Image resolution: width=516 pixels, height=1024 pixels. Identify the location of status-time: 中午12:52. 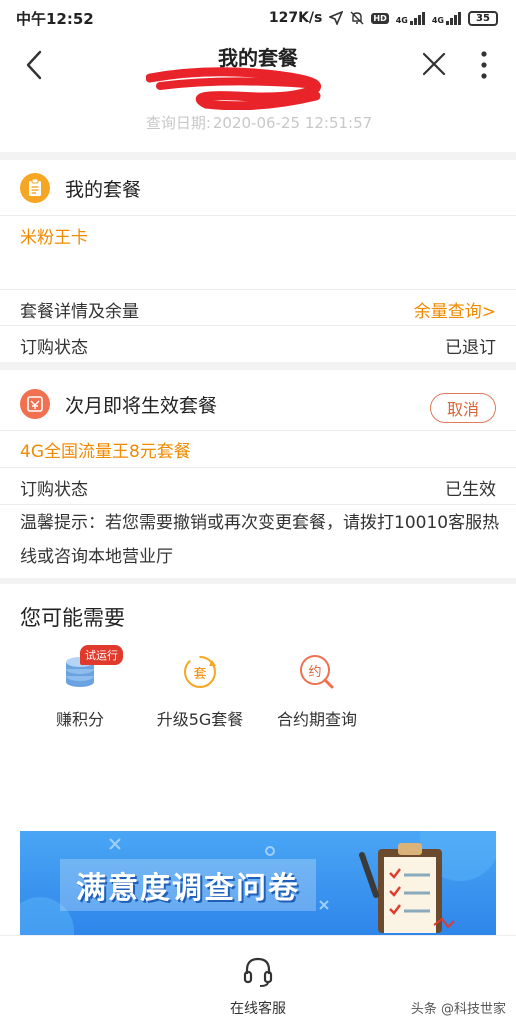
(55, 18).